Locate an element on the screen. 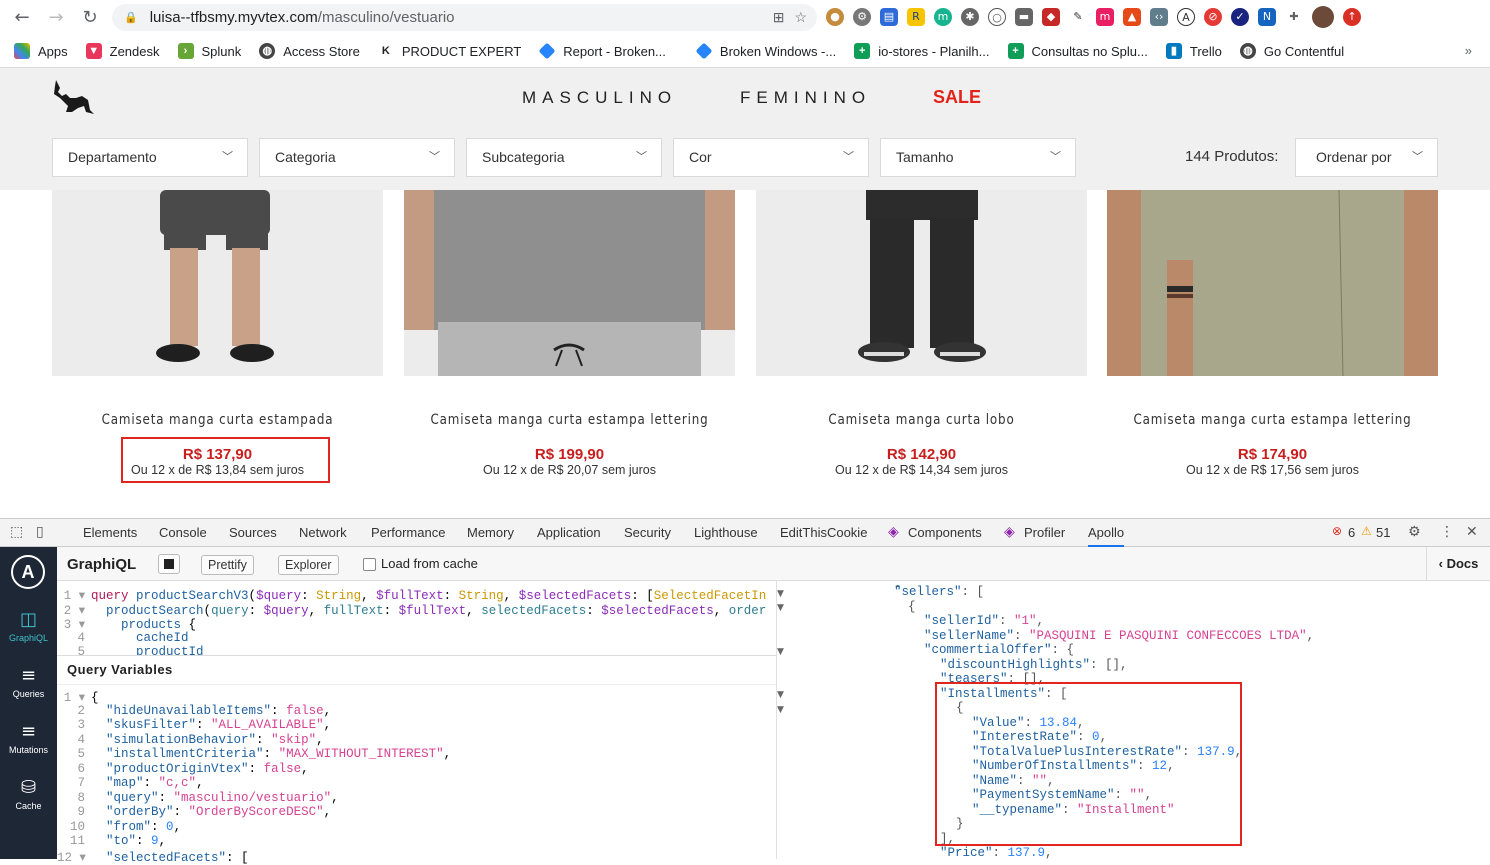 The height and width of the screenshot is (865, 1490). prettify-button: Prettify is located at coordinates (227, 565).